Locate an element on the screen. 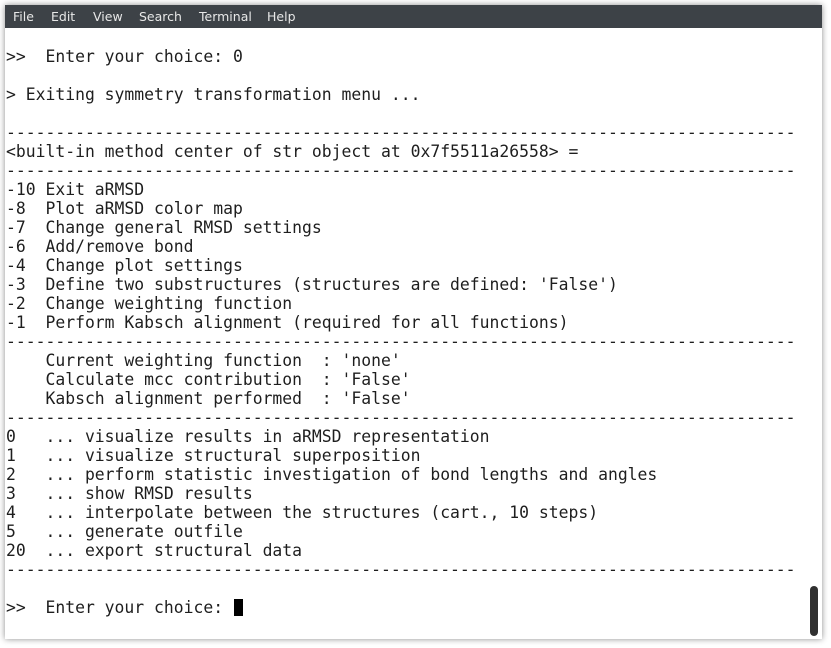 This screenshot has height=648, width=831. terminal-line: 20 ... export structural data is located at coordinates (154, 550).